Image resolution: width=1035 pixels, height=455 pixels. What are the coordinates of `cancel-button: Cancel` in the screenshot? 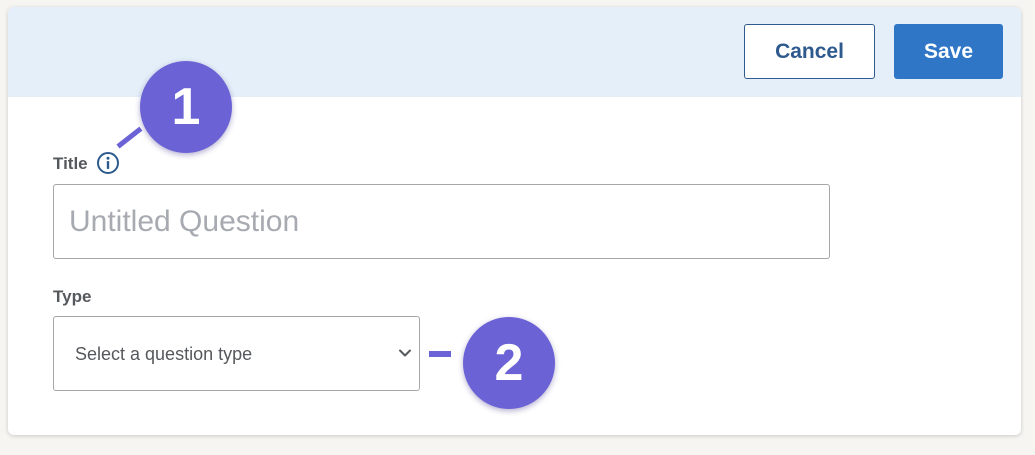 It's located at (809, 51).